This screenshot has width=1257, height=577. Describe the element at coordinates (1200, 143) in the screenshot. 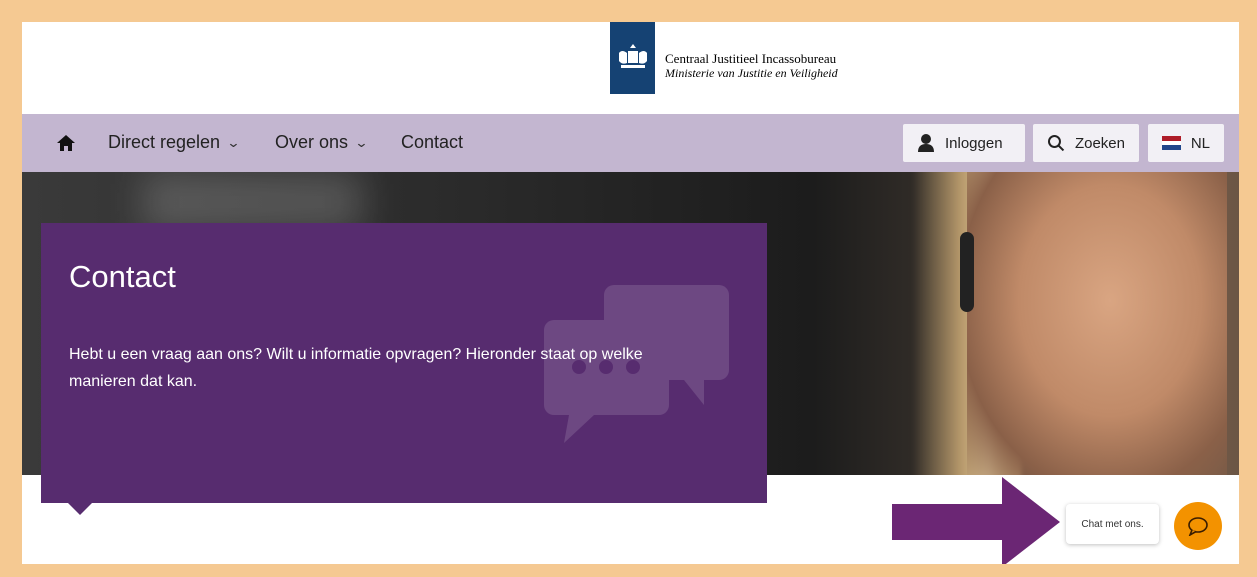

I see `language-label: NL` at that location.